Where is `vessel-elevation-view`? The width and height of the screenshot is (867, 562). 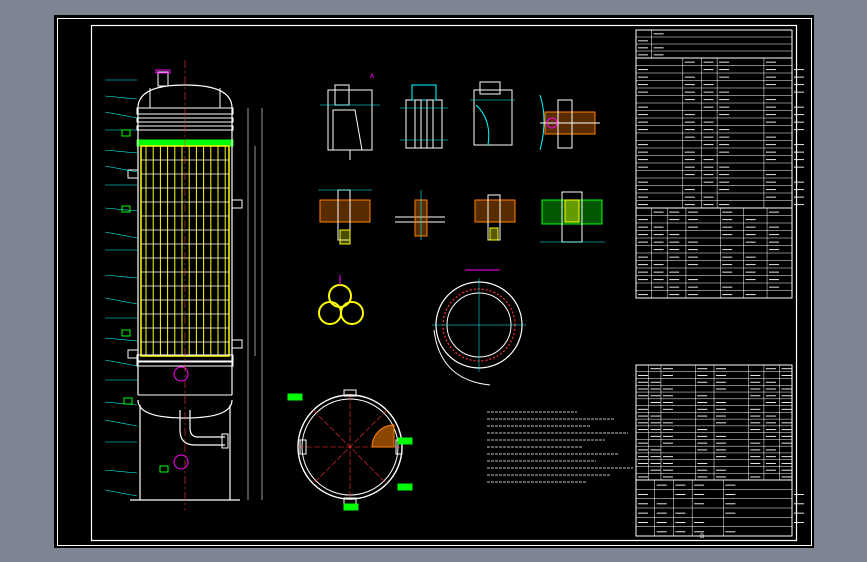
vessel-elevation-view is located at coordinates (183, 285).